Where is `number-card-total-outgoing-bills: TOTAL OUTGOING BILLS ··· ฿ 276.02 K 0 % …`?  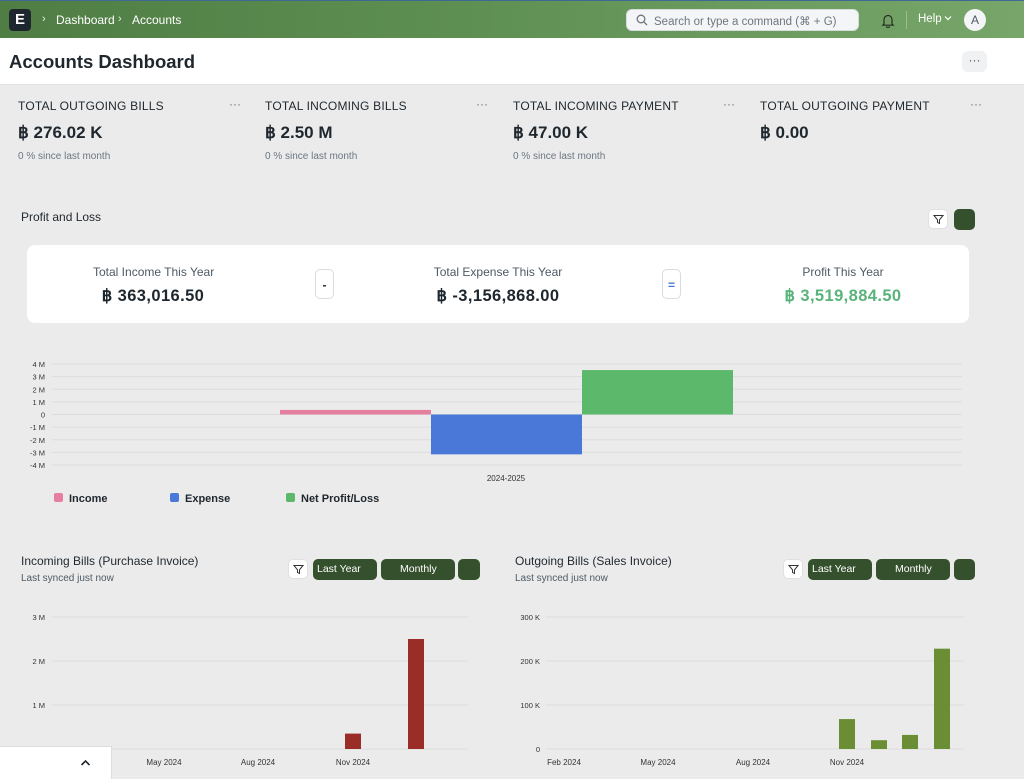 number-card-total-outgoing-bills: TOTAL OUTGOING BILLS ··· ฿ 276.02 K 0 % … is located at coordinates (133, 132).